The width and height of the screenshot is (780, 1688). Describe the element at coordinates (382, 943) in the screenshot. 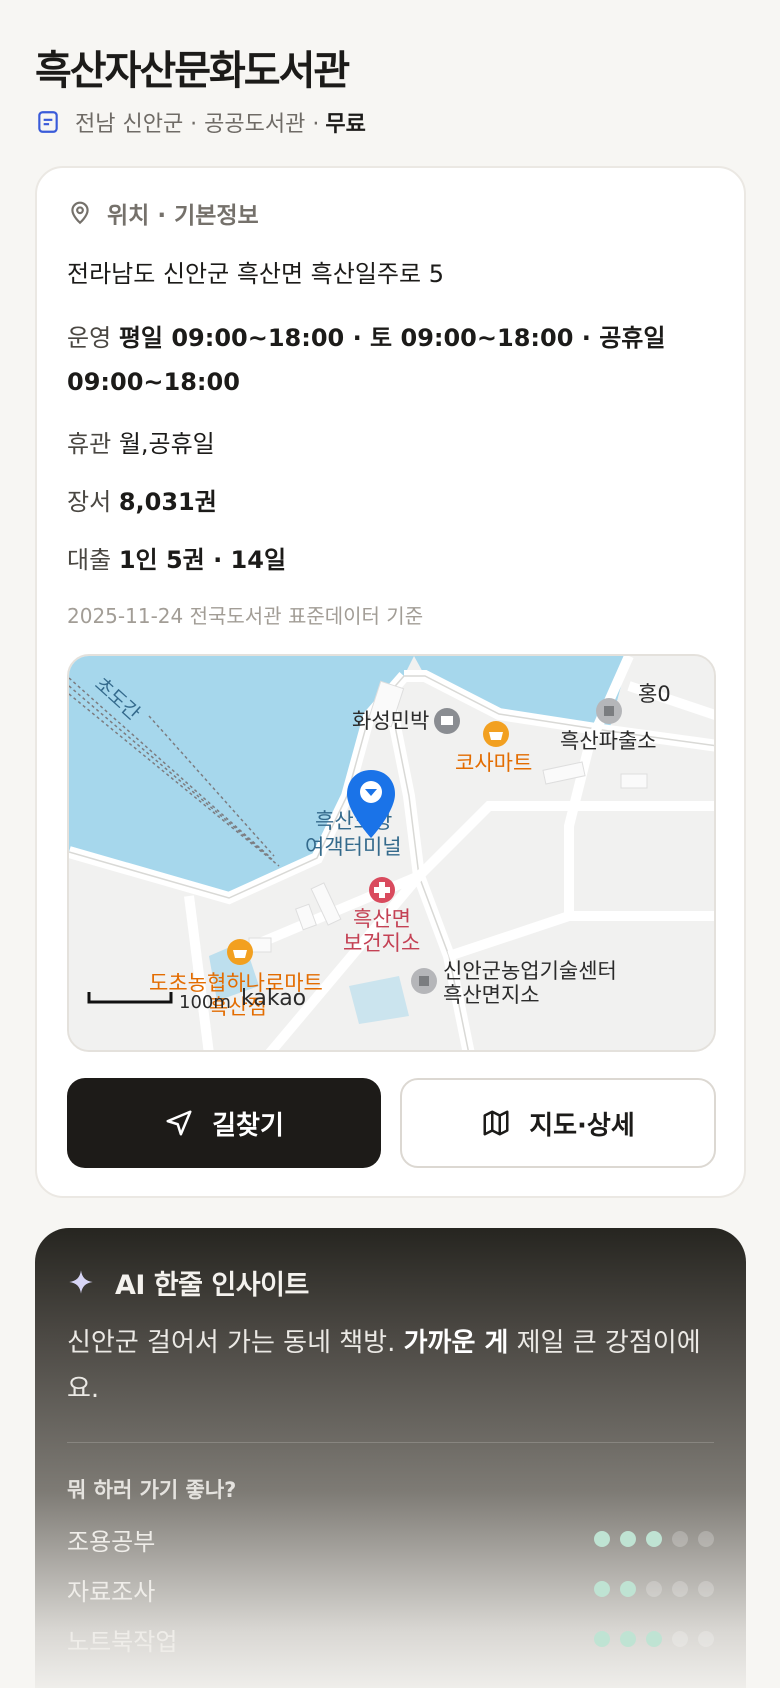

I see `map-label-clinic-2: 보건지소` at that location.